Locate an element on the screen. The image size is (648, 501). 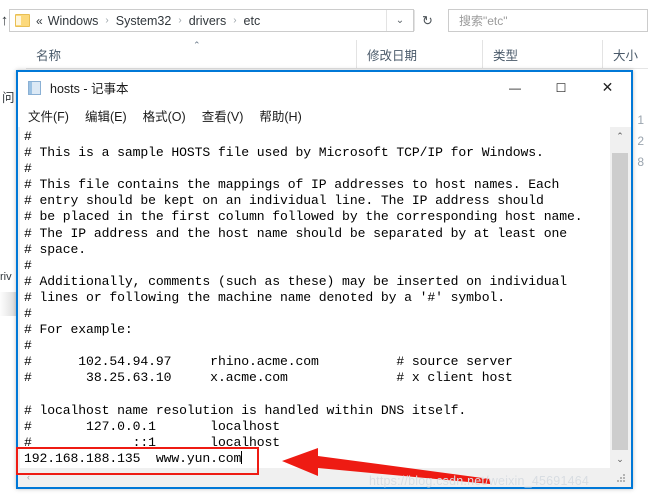
text-caret is located at coordinates (242, 457).